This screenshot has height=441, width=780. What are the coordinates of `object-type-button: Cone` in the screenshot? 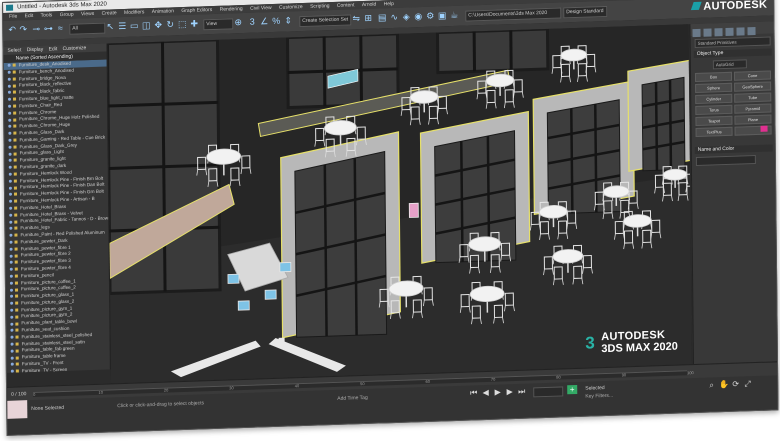 It's located at (752, 75).